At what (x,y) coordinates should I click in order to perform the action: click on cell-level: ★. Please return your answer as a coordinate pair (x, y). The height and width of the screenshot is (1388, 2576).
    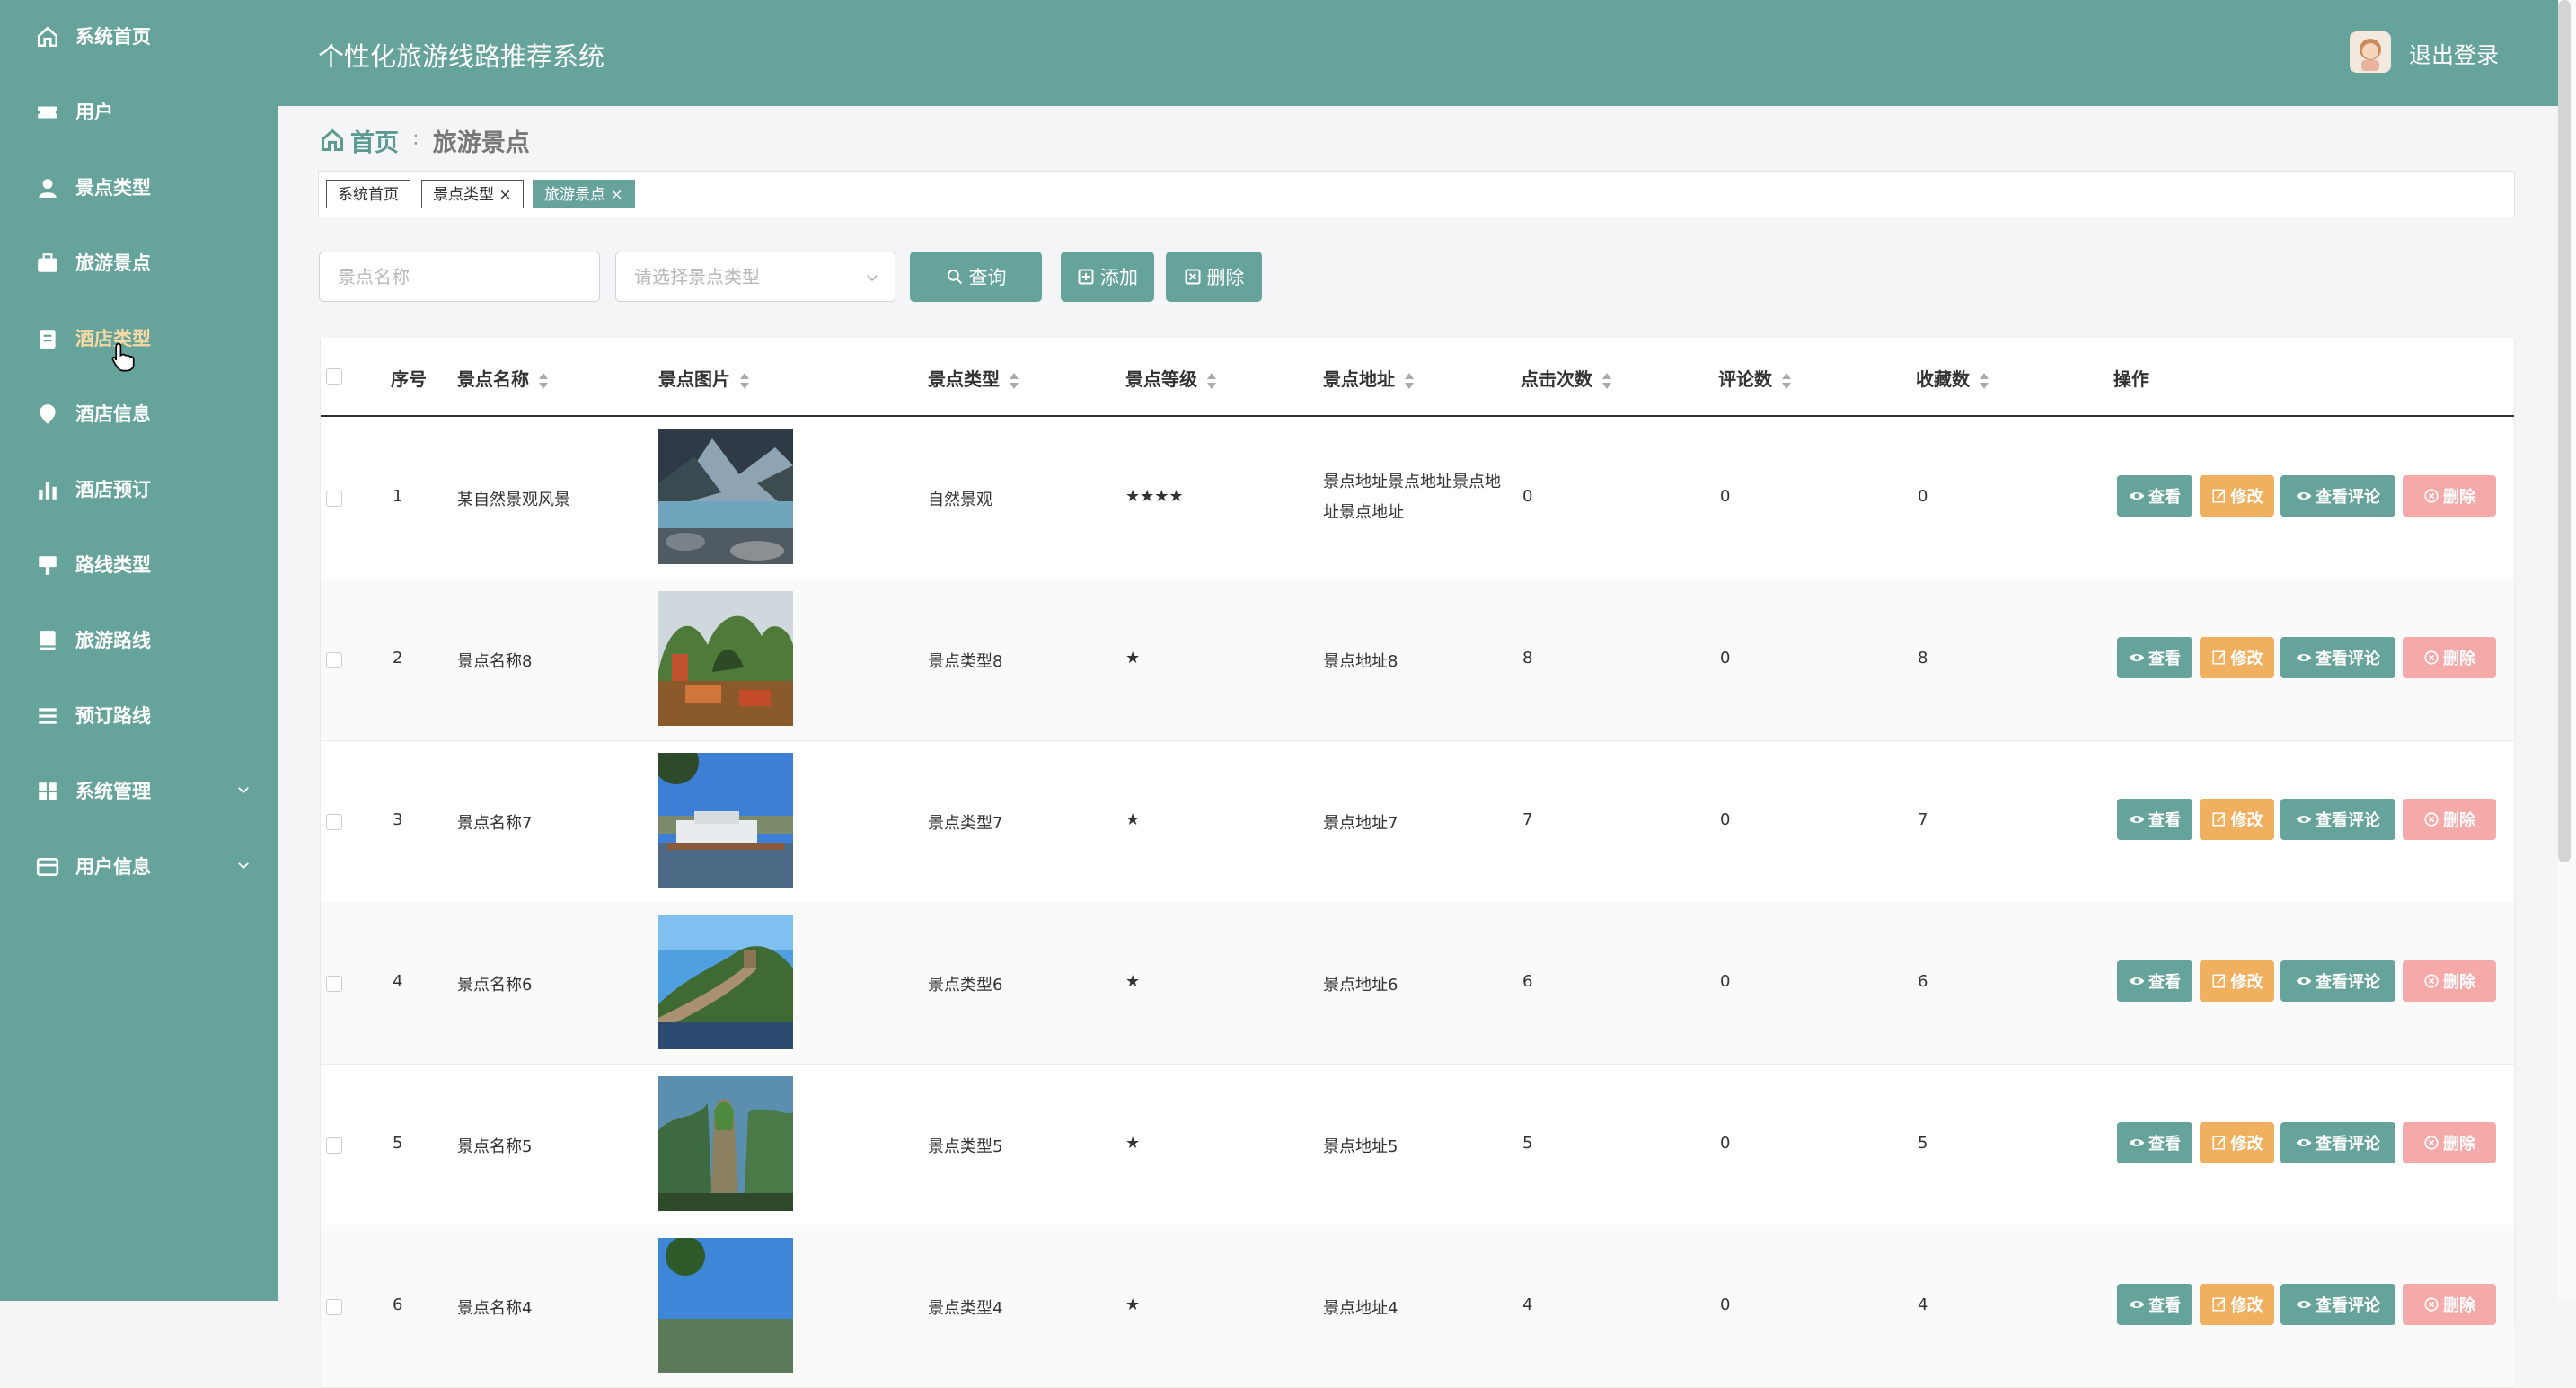
    Looking at the image, I should click on (1133, 981).